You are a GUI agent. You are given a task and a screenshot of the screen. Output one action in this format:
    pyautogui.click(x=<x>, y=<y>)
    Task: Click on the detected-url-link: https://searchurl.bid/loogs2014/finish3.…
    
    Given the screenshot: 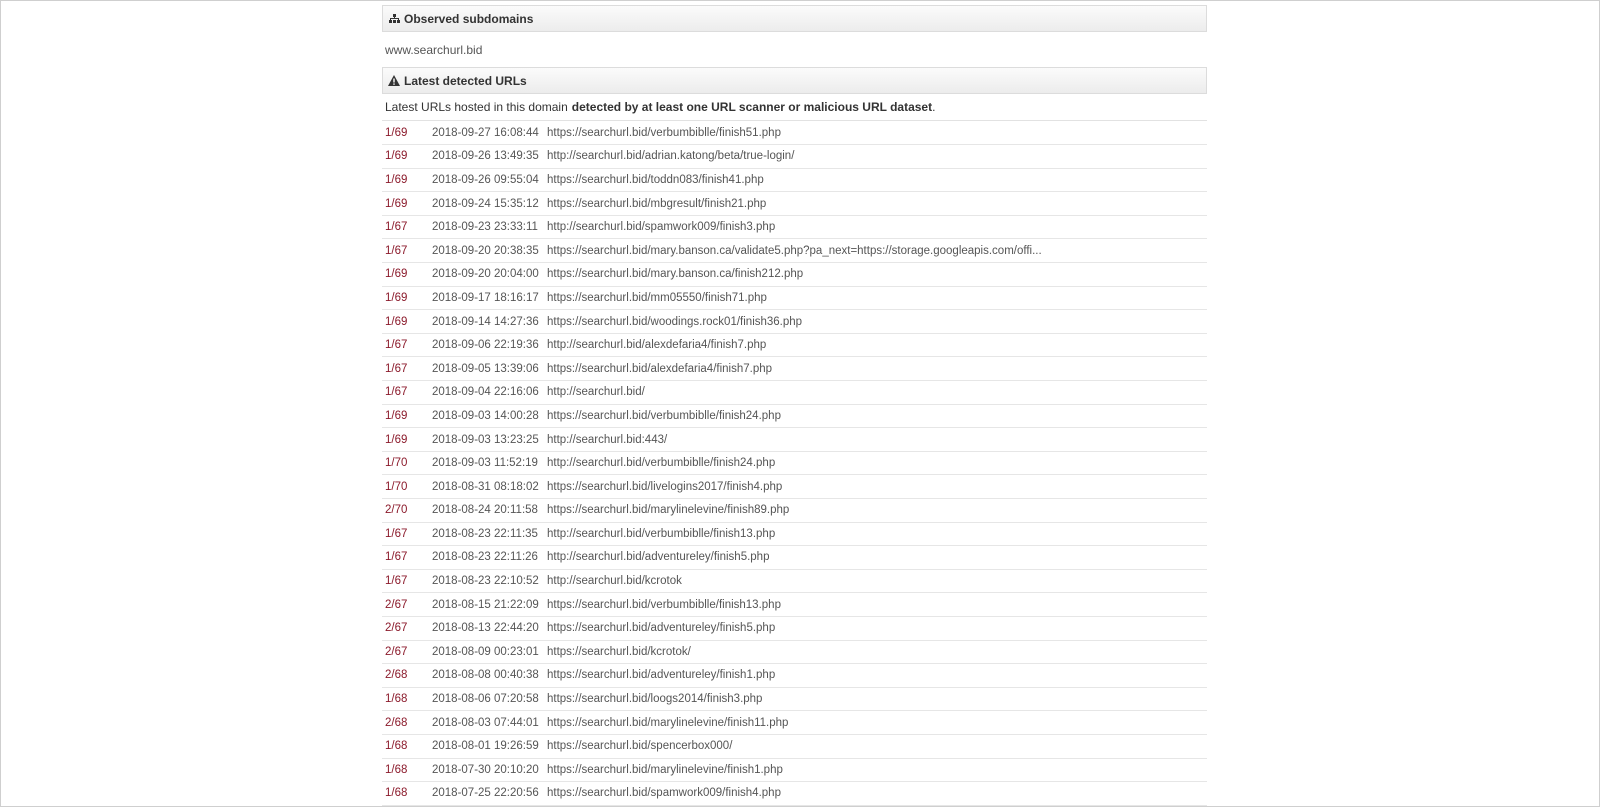 What is the action you would take?
    pyautogui.click(x=877, y=699)
    